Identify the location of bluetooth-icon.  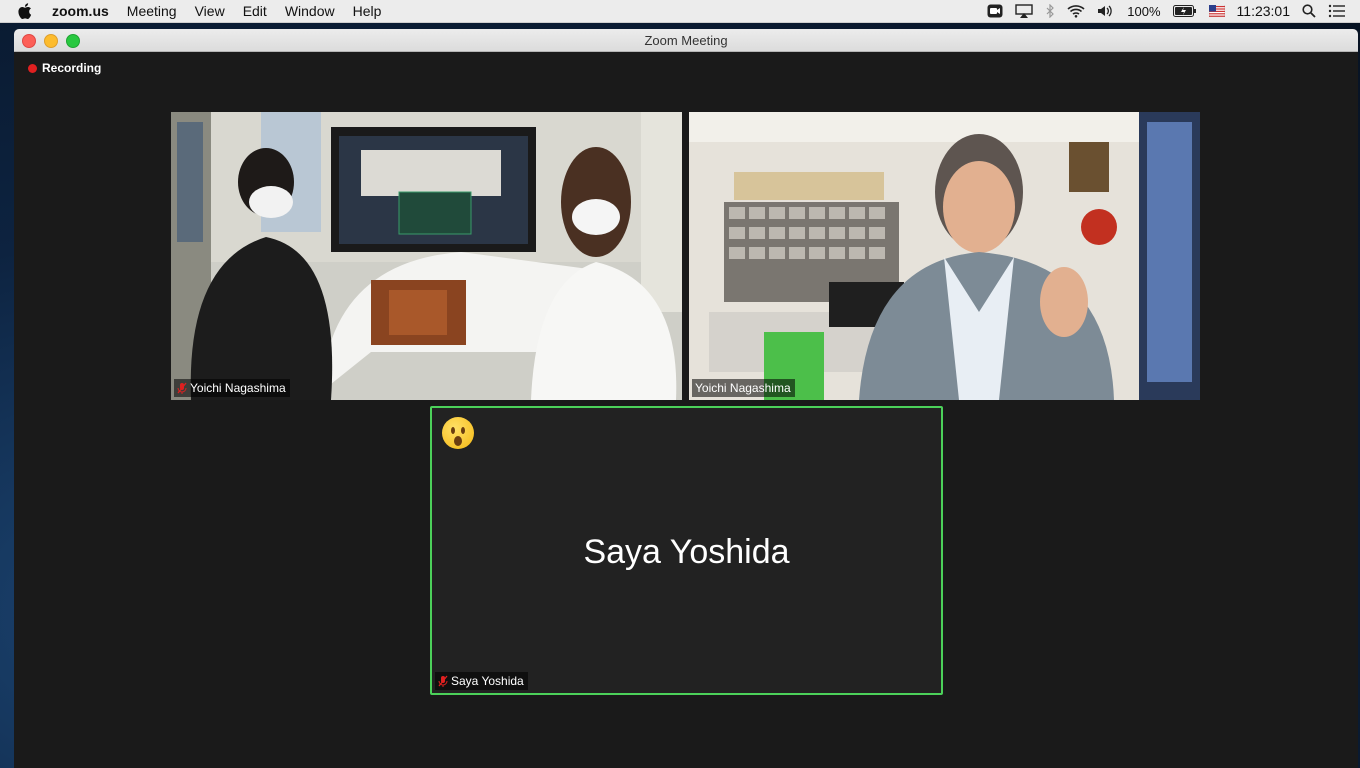
(1050, 11).